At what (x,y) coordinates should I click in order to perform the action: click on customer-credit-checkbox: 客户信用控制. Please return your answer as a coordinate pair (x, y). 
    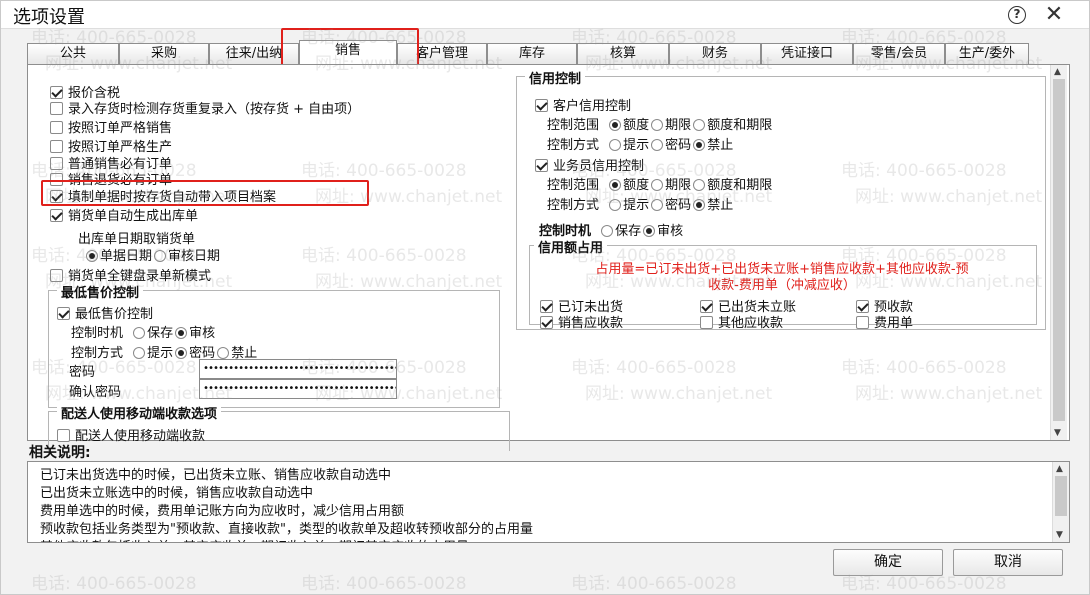
    Looking at the image, I should click on (583, 104).